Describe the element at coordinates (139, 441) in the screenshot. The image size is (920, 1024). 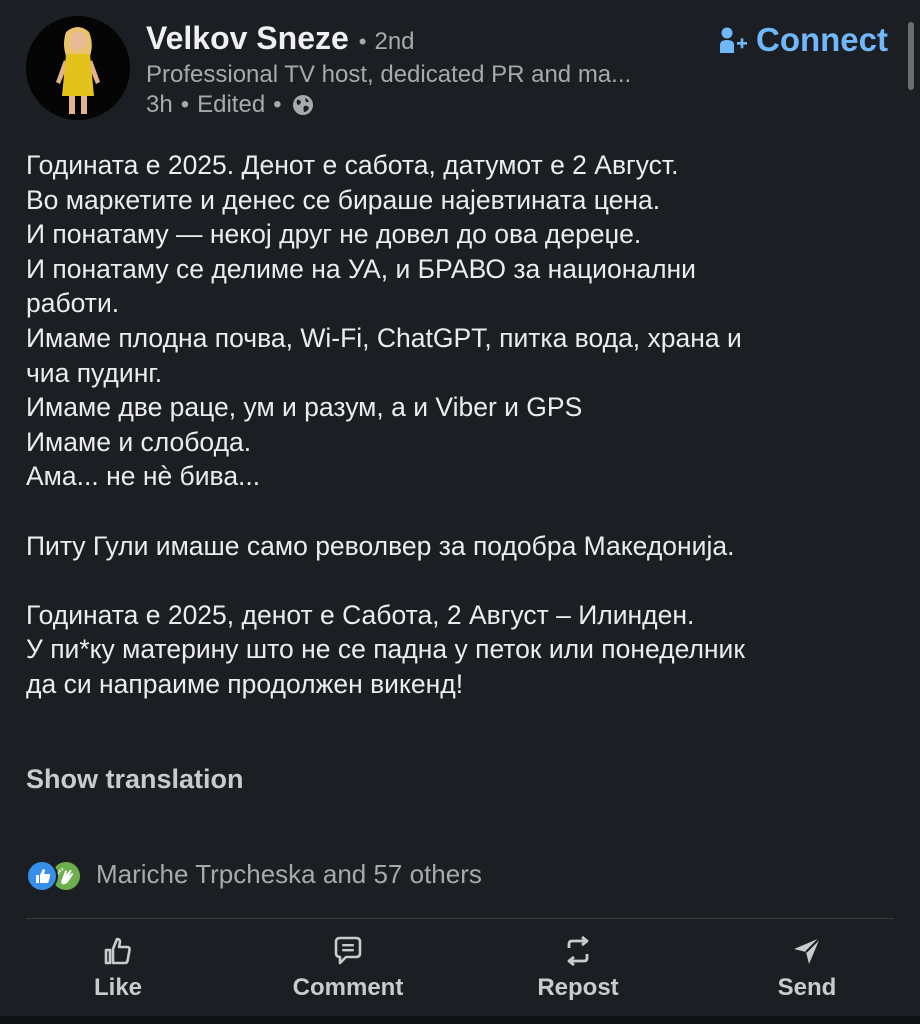
I see `post-text-line: Имаме и слобода.` at that location.